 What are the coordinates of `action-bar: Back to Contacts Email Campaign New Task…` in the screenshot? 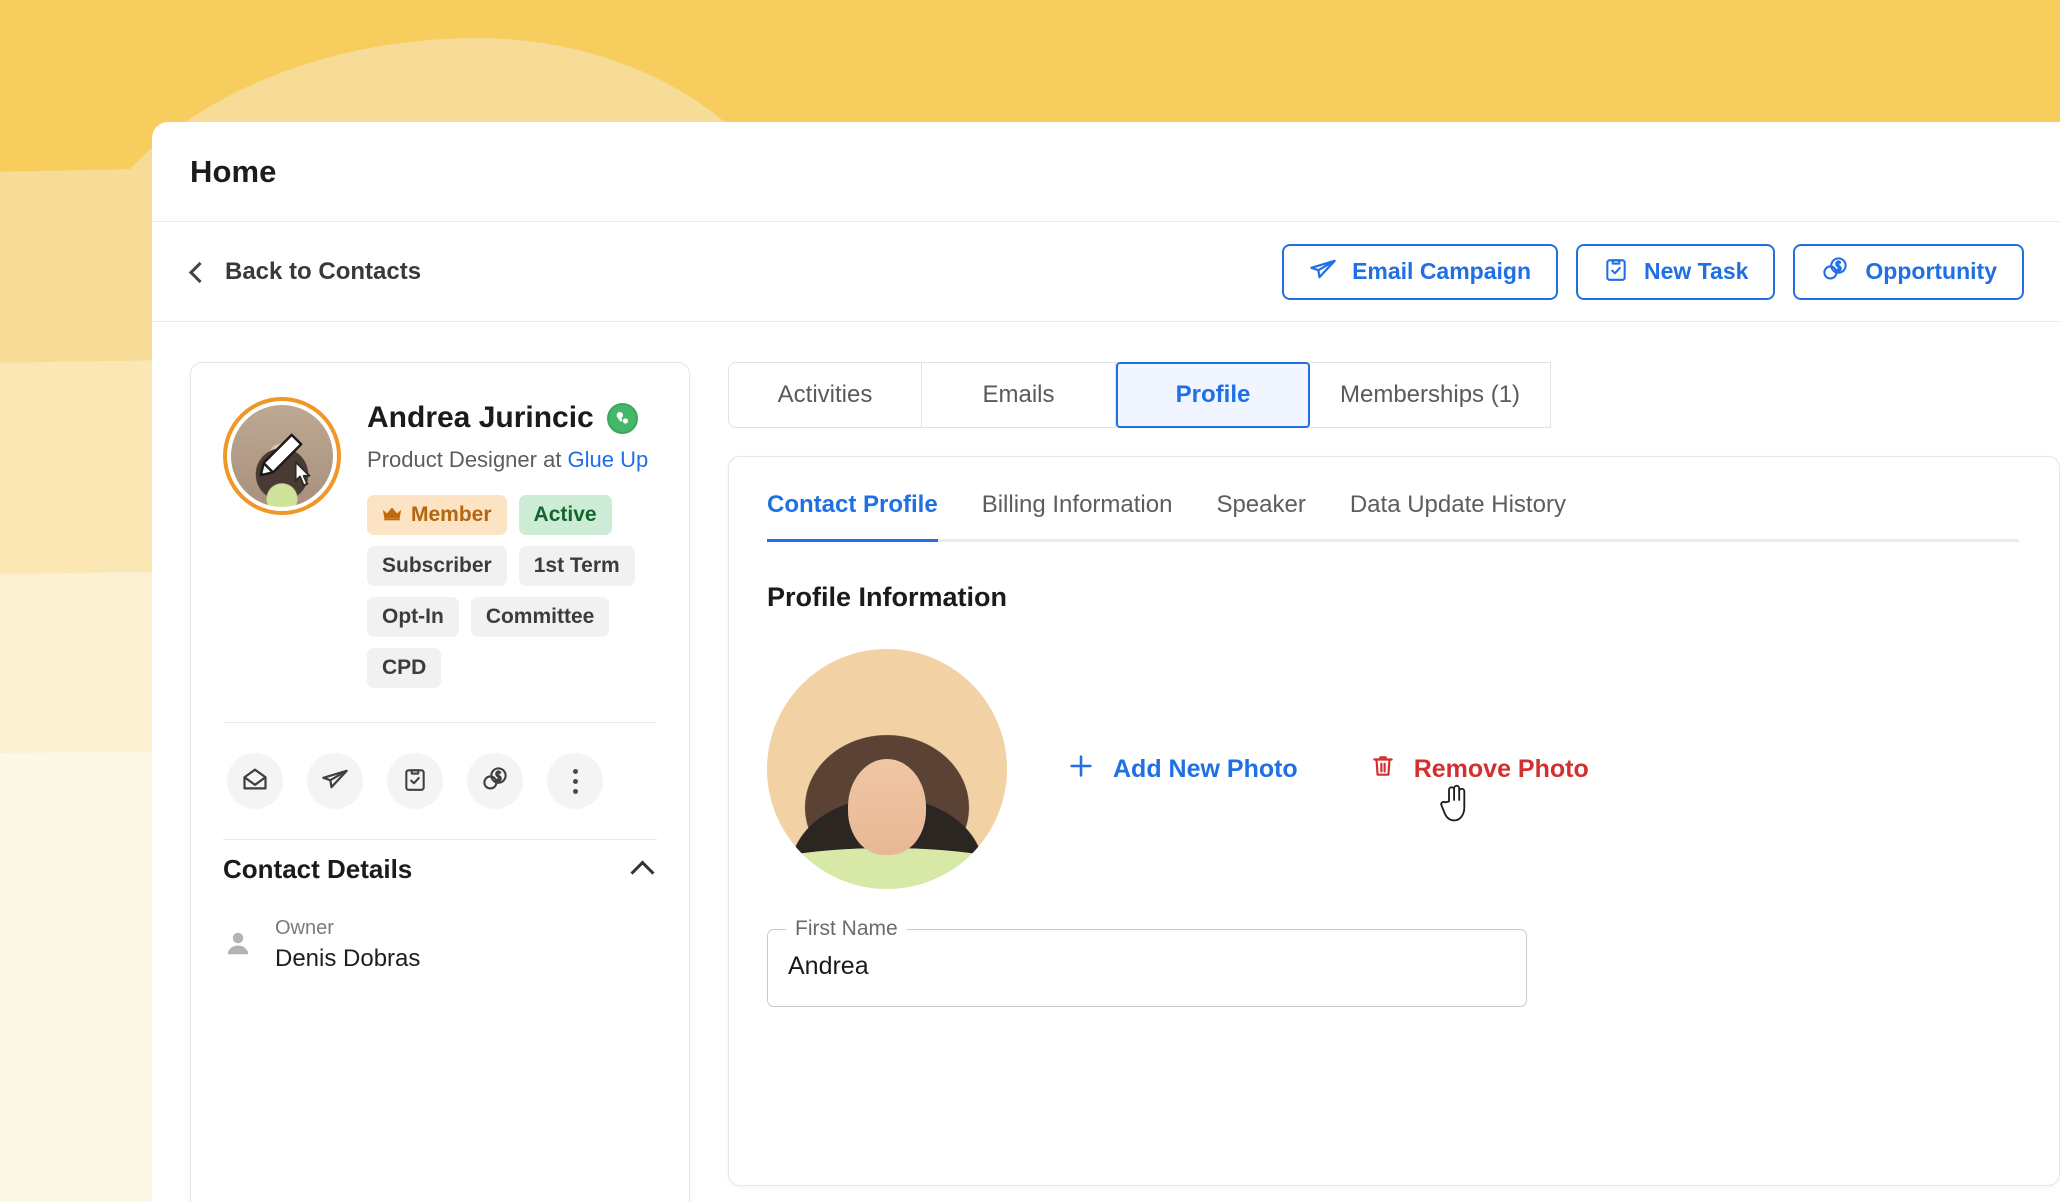 It's located at (1106, 272).